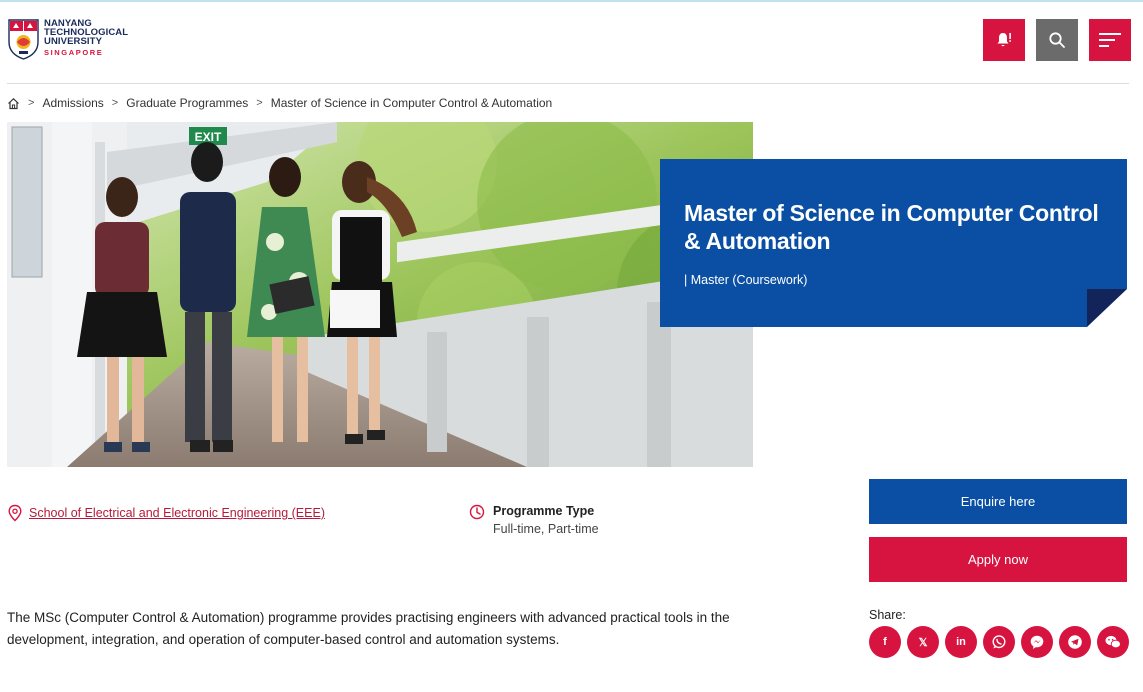 This screenshot has width=1143, height=692. Describe the element at coordinates (1107, 308) in the screenshot. I see `corner-fold-decoration` at that location.